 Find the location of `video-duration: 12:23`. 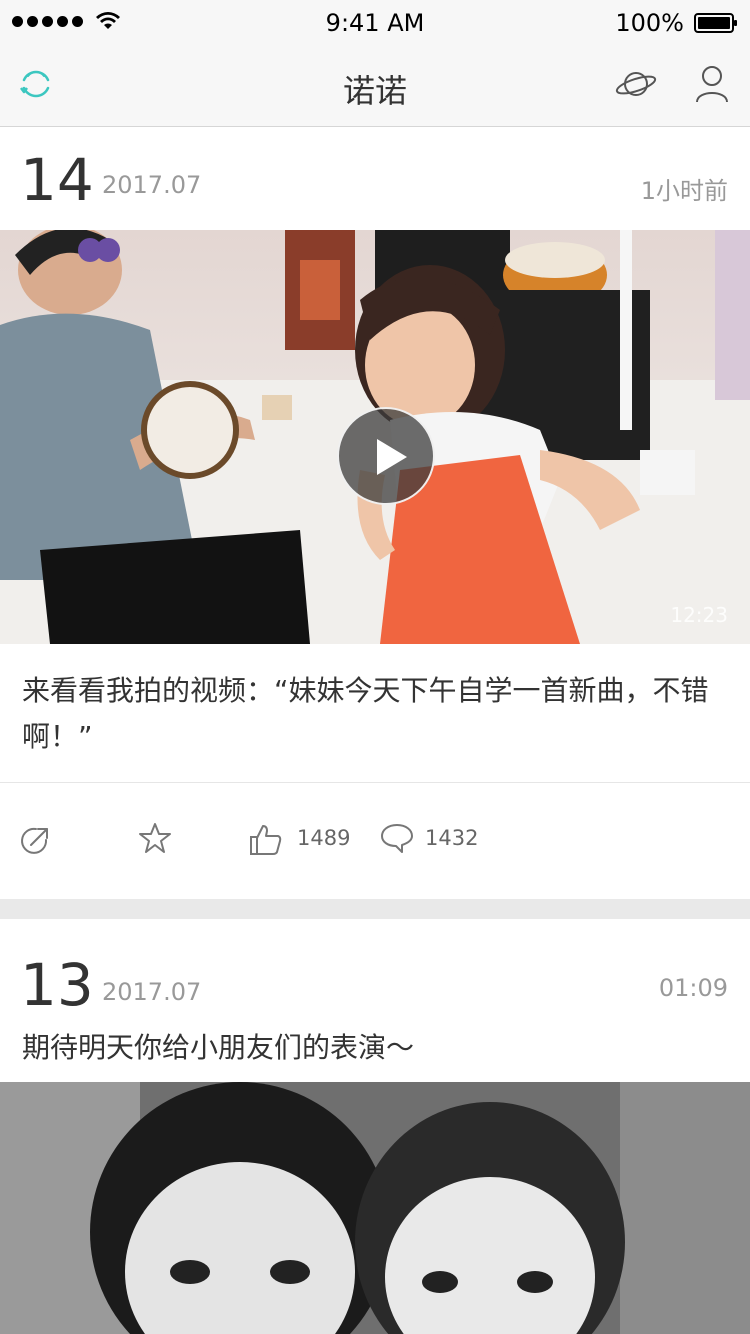

video-duration: 12:23 is located at coordinates (699, 615).